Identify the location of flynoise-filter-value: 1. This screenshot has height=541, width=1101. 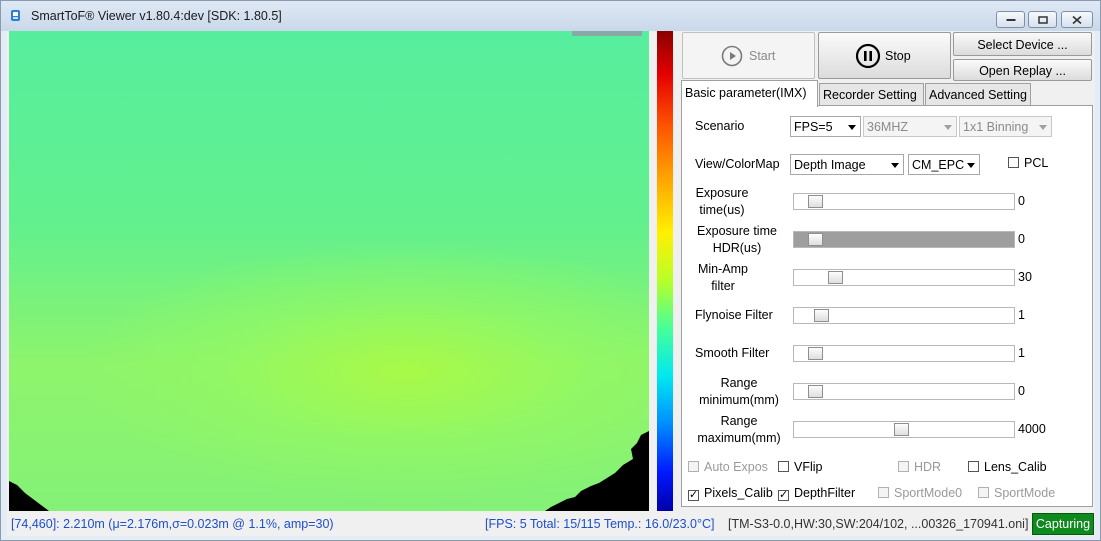
(1021, 315).